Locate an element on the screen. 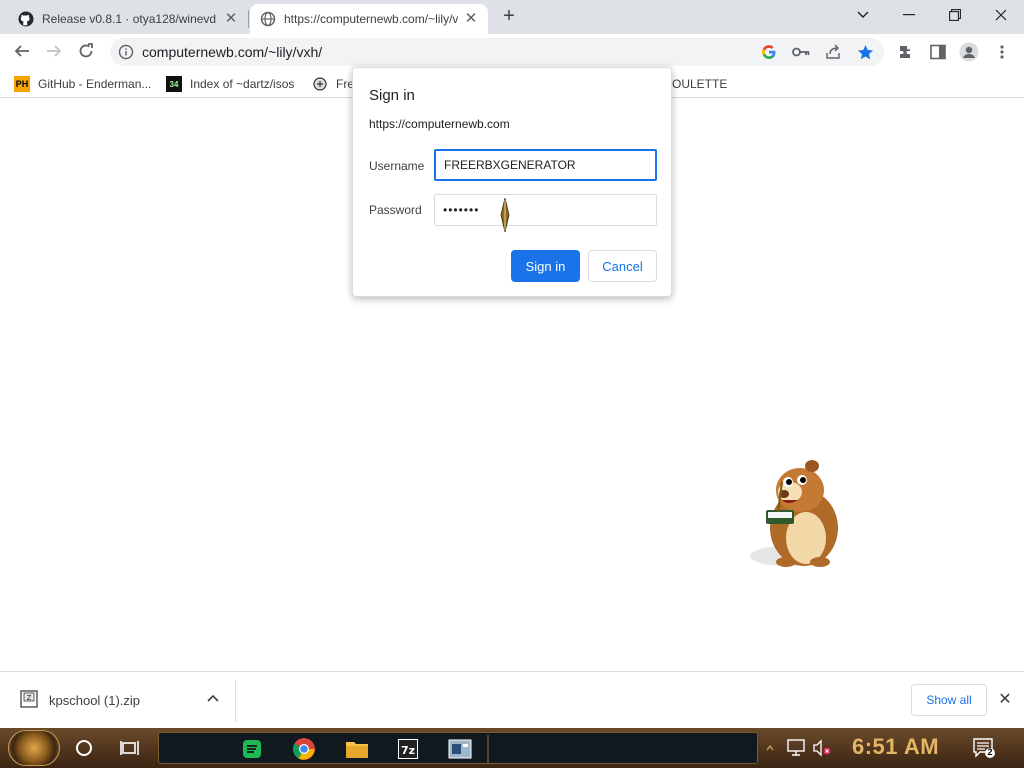  notification-center-icon: 2 is located at coordinates (984, 748).